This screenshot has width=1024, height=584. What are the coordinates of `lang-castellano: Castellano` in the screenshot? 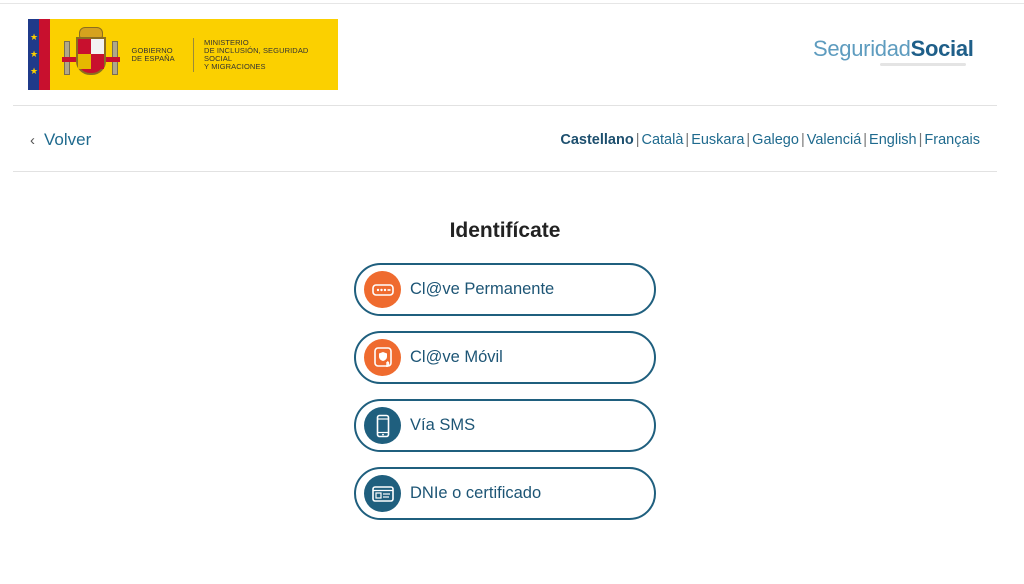 It's located at (596, 140).